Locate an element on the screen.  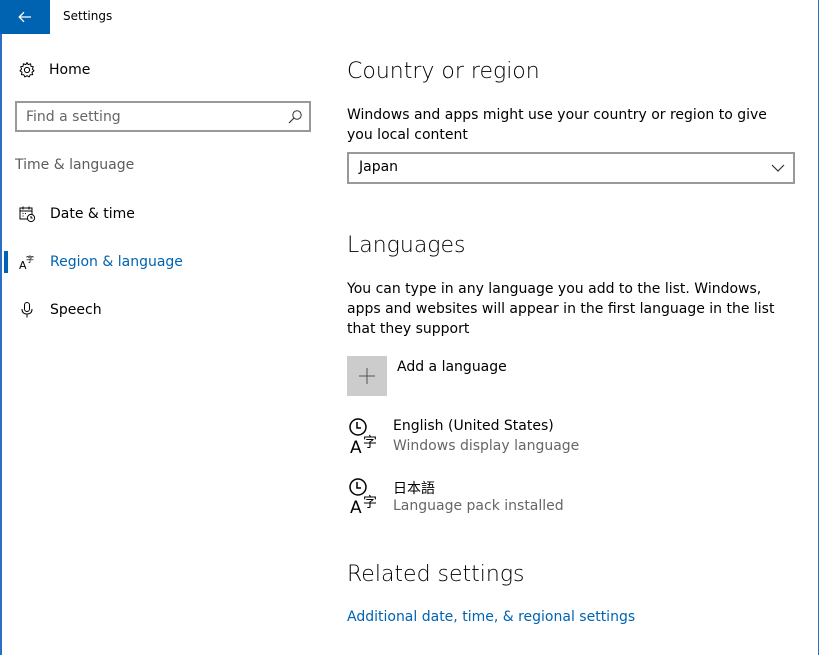
country-select-value: Japan is located at coordinates (379, 167).